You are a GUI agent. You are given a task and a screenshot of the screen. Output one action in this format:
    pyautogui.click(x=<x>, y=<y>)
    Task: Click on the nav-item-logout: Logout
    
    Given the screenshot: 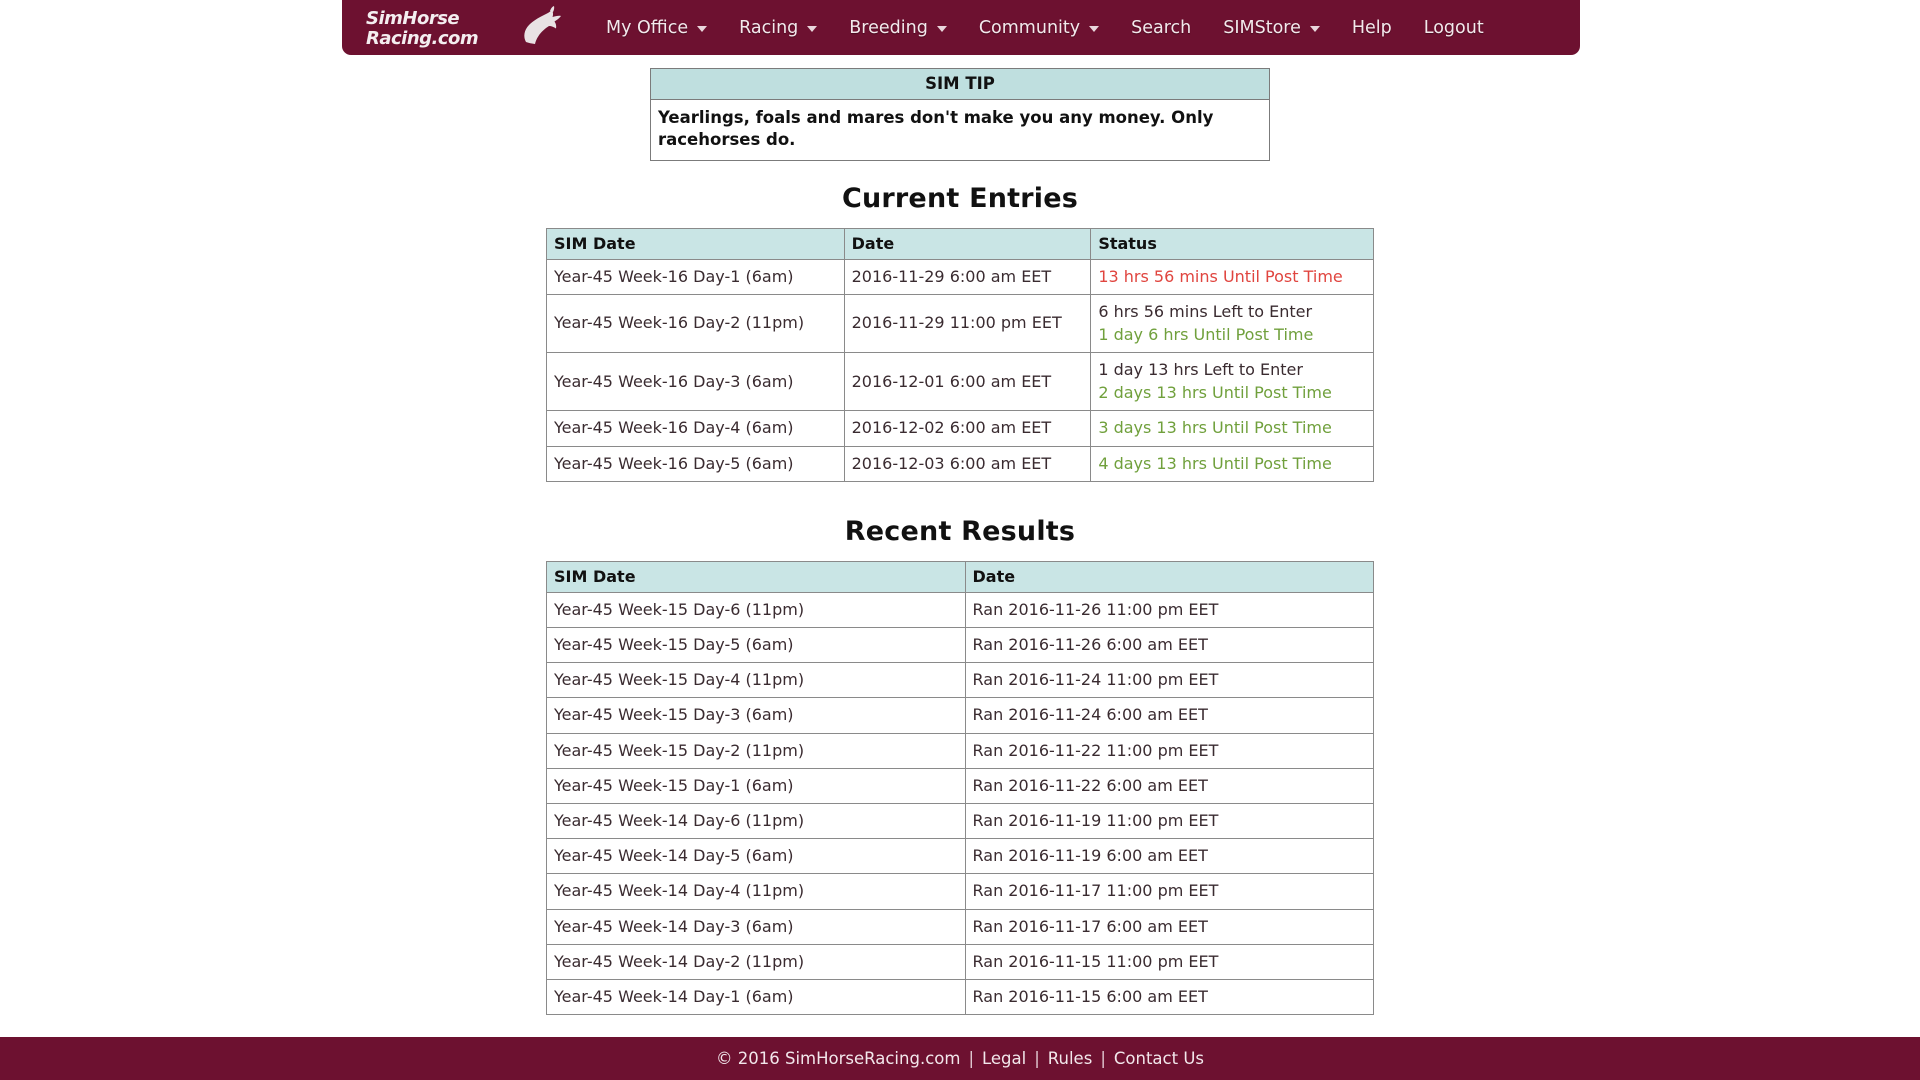 What is the action you would take?
    pyautogui.click(x=1454, y=27)
    